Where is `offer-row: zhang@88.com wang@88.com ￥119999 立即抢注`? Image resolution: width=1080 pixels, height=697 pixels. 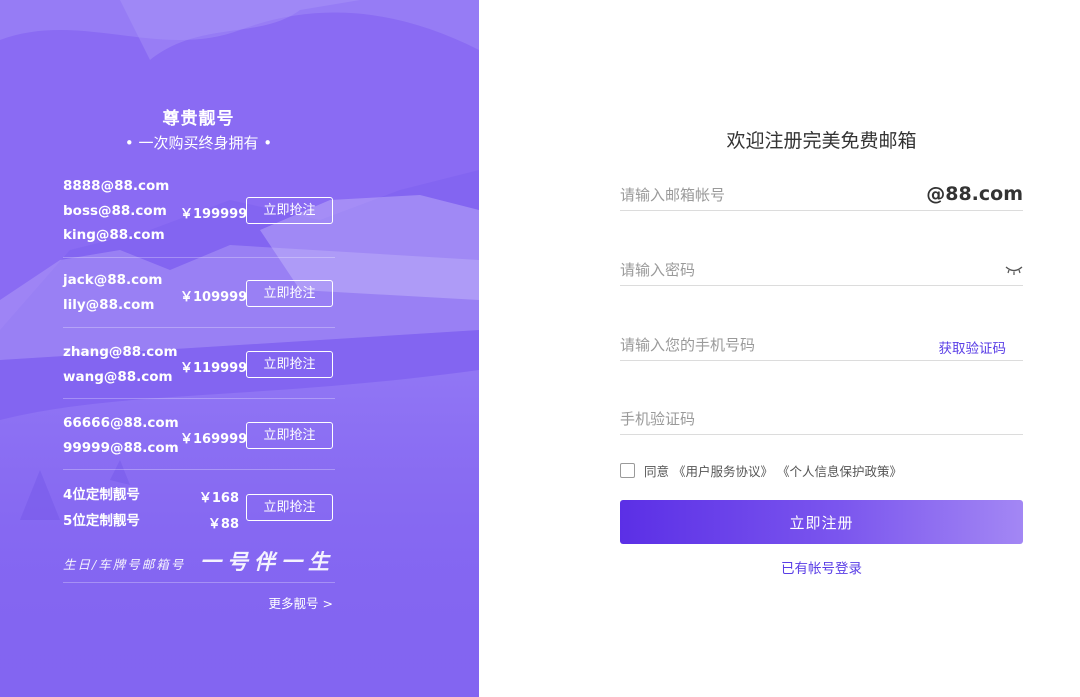 offer-row: zhang@88.com wang@88.com ￥119999 立即抢注 is located at coordinates (199, 369).